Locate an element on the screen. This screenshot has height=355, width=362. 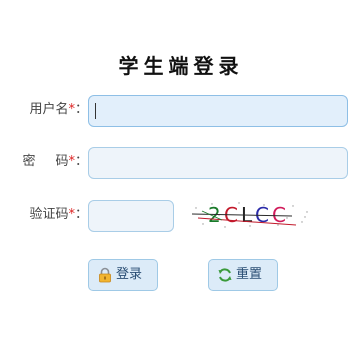
login-button: 登录 is located at coordinates (123, 275).